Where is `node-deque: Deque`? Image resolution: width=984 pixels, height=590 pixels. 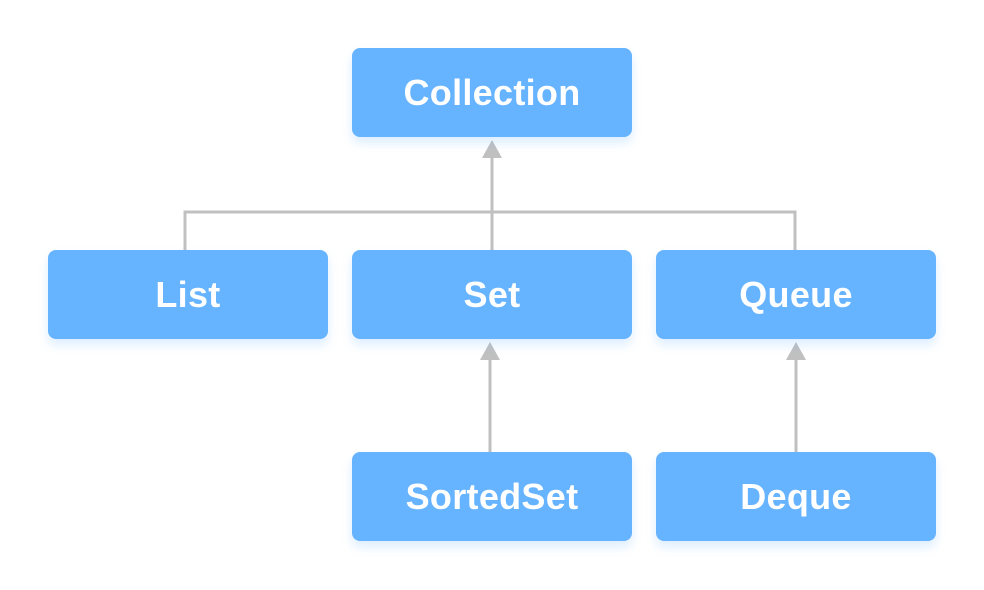
node-deque: Deque is located at coordinates (796, 496).